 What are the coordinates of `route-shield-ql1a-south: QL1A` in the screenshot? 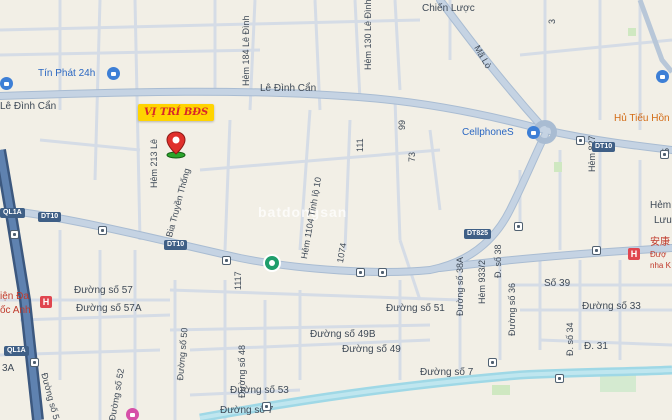 It's located at (16, 351).